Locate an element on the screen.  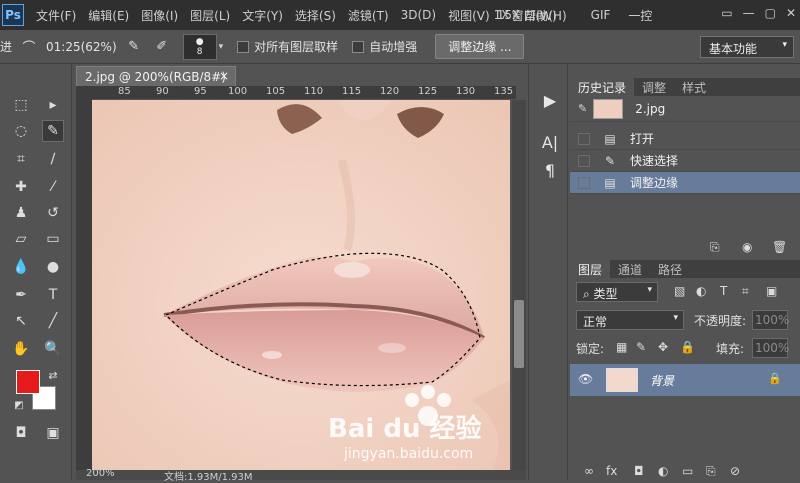
delete-layer-icon: ⊘ is located at coordinates (735, 471).